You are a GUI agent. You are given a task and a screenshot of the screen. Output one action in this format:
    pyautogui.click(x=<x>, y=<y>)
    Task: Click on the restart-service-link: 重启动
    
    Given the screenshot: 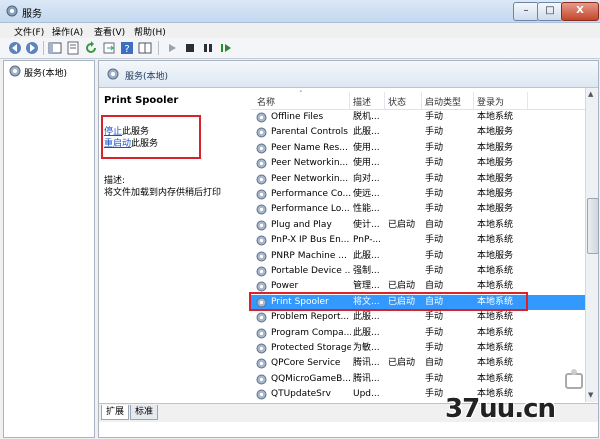 What is the action you would take?
    pyautogui.click(x=117, y=144)
    